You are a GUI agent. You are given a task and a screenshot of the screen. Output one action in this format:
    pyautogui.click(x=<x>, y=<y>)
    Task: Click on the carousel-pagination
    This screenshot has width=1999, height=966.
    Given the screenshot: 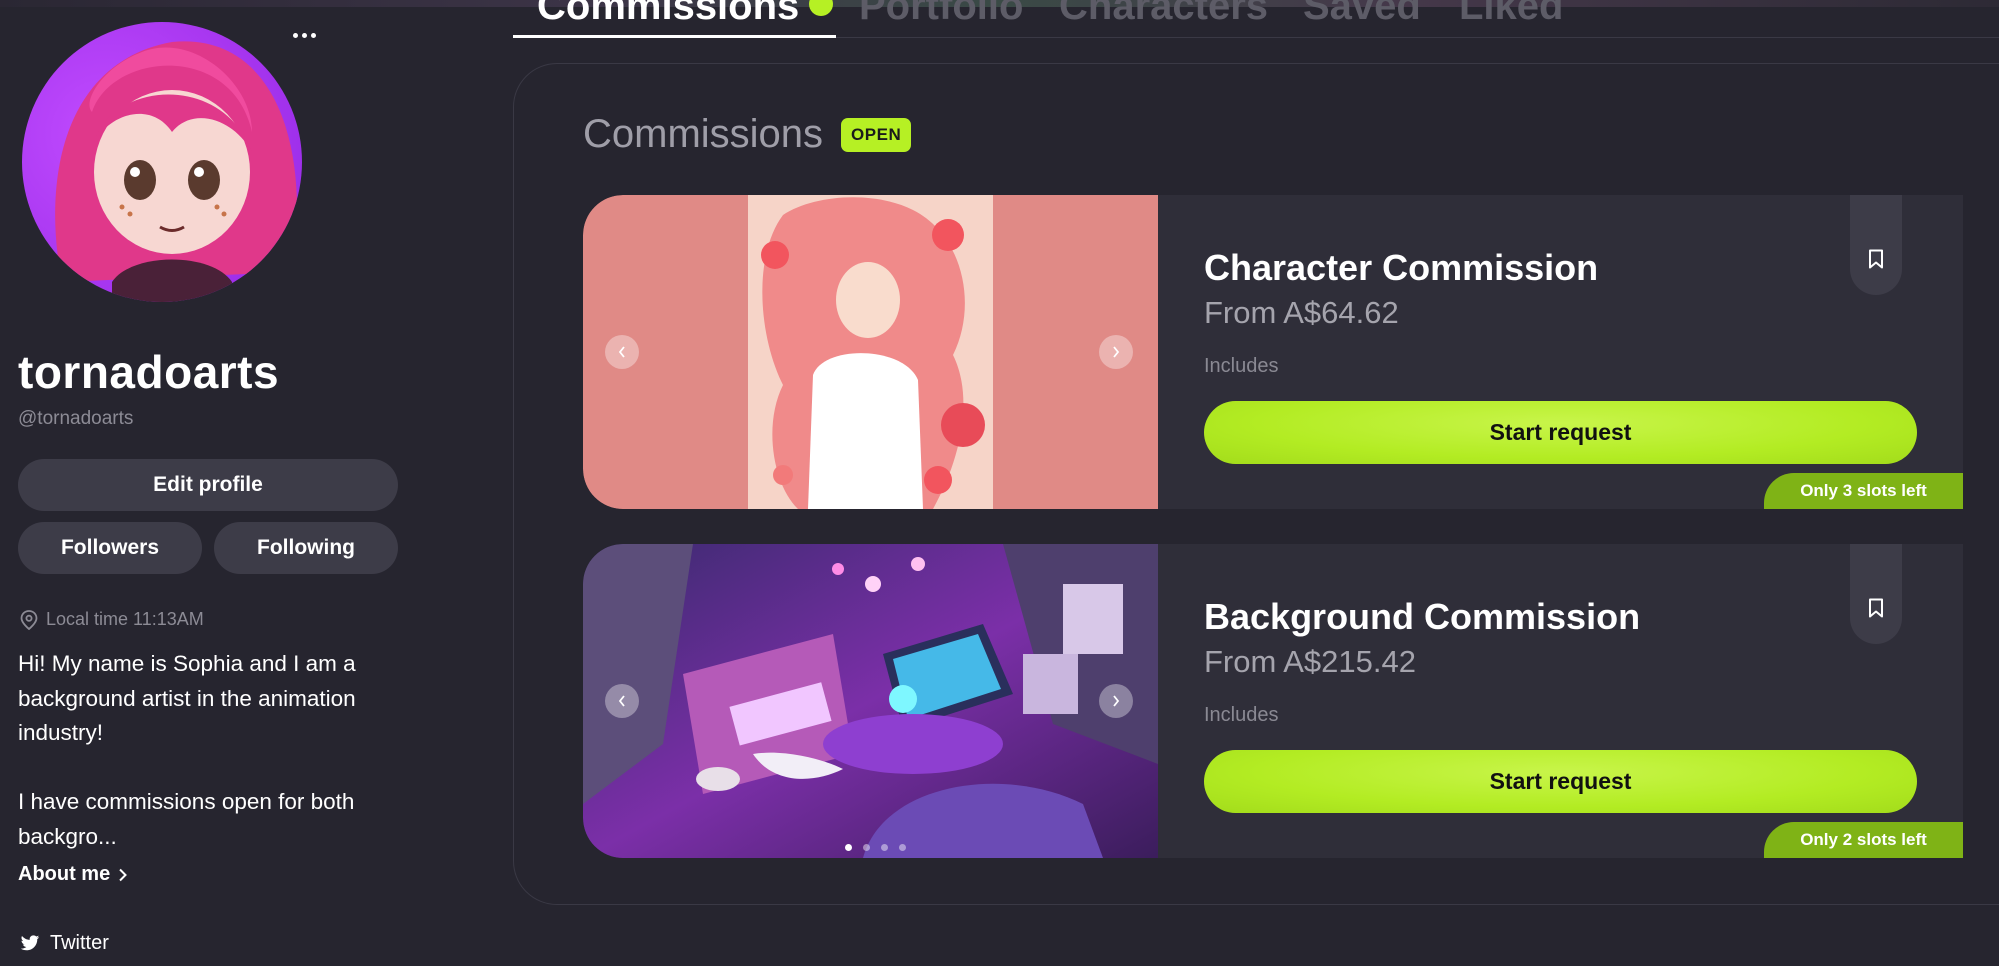 What is the action you would take?
    pyautogui.click(x=875, y=847)
    